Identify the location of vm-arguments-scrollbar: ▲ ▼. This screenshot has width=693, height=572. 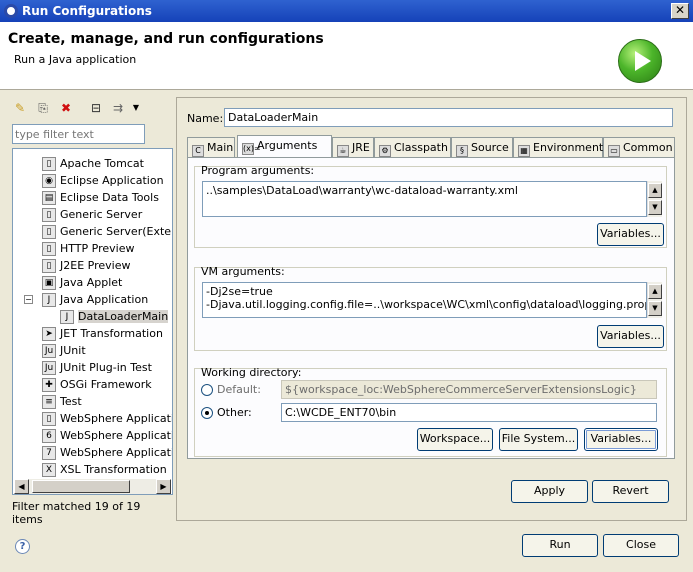
(654, 300).